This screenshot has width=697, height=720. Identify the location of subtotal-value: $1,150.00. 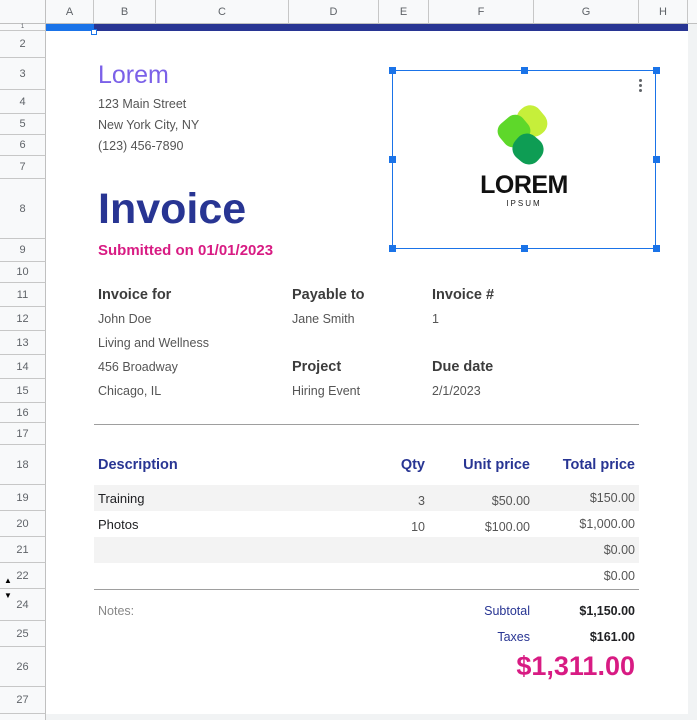
(584, 611).